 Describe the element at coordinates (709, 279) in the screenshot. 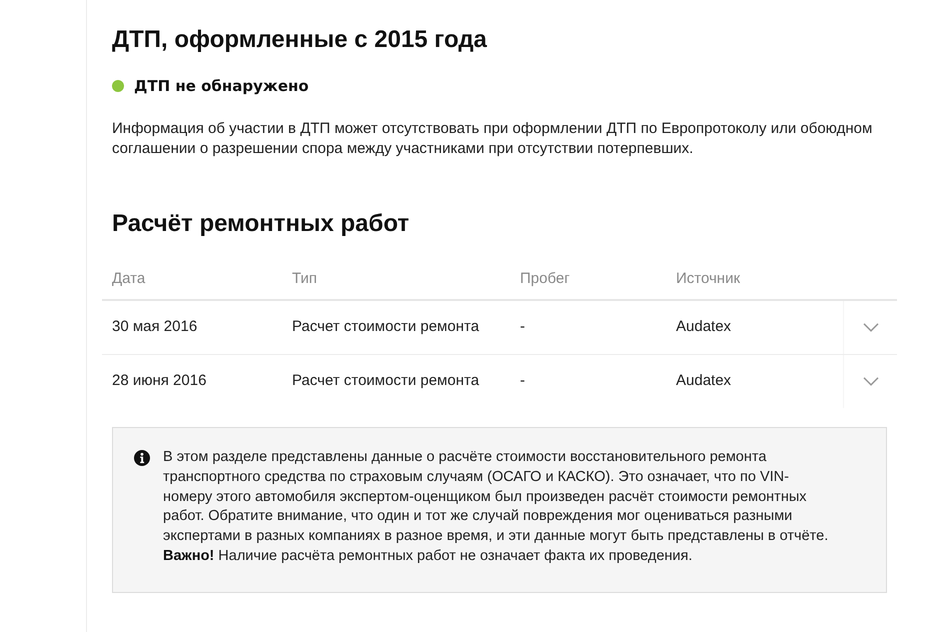

I see `column-header: Источник` at that location.